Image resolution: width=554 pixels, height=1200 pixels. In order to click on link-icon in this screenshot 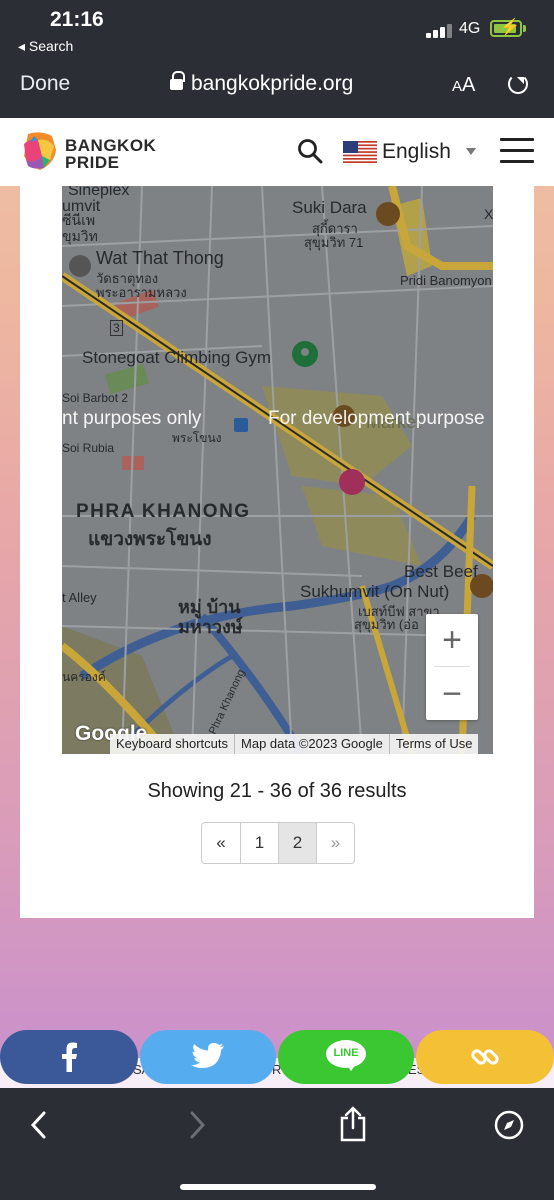, I will do `click(485, 1057)`.